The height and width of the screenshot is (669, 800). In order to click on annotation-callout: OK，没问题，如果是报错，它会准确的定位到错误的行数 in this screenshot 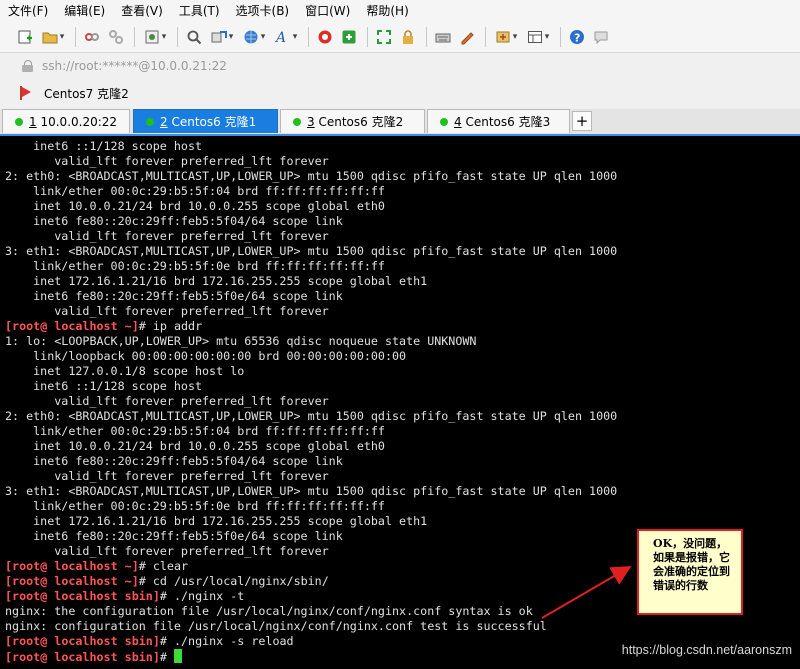, I will do `click(690, 572)`.